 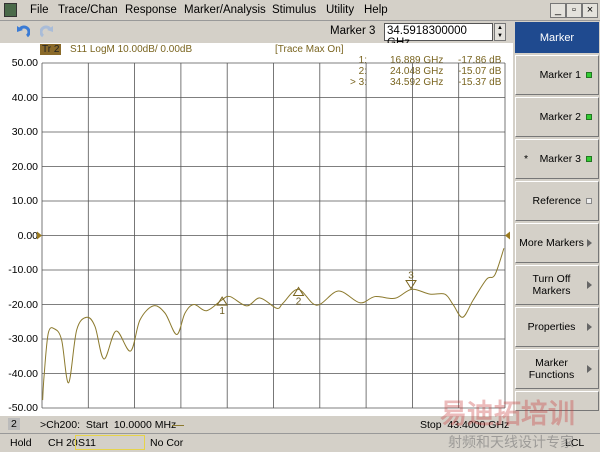 What do you see at coordinates (222, 311) in the screenshot?
I see `marker-label: 1` at bounding box center [222, 311].